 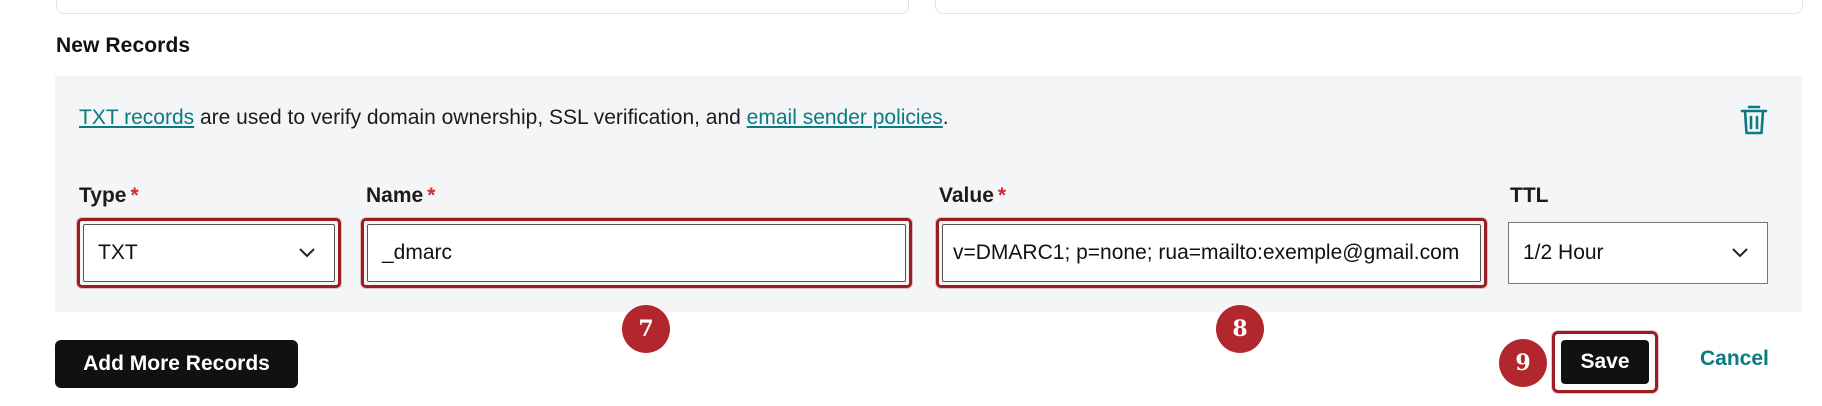 What do you see at coordinates (945, 117) in the screenshot?
I see `info-end: .` at bounding box center [945, 117].